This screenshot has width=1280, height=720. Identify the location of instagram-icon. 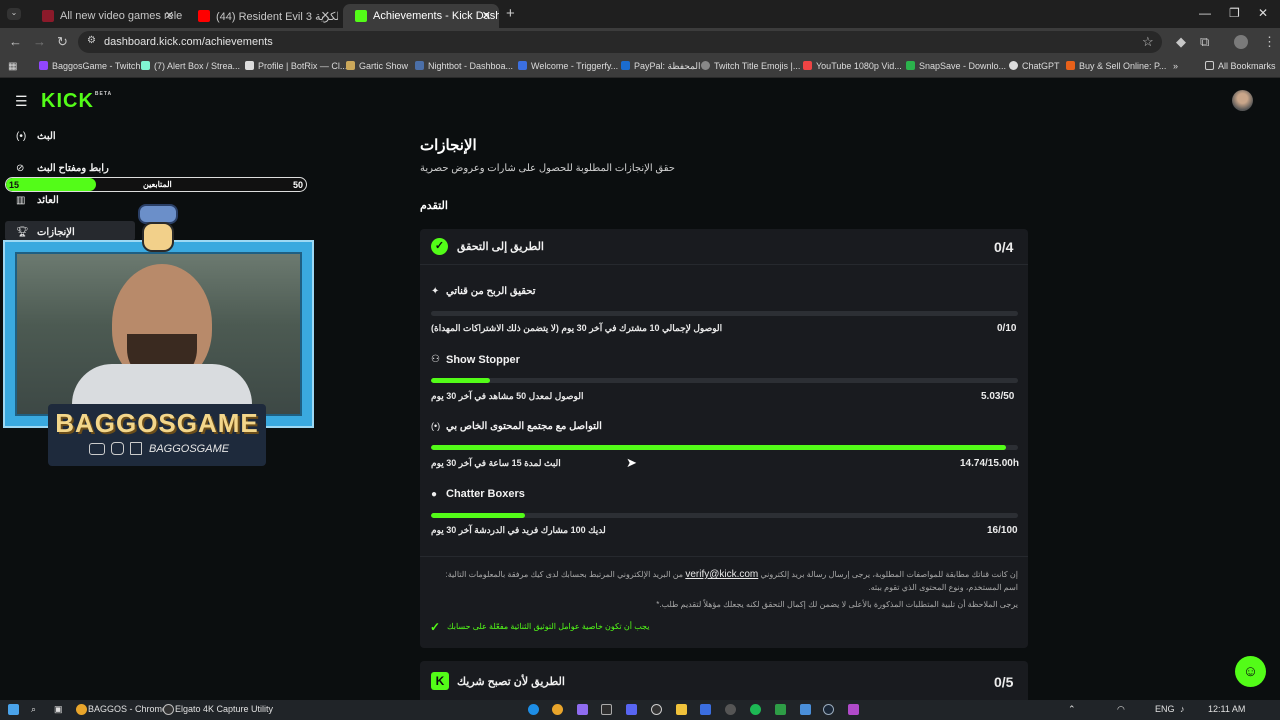
(117, 448).